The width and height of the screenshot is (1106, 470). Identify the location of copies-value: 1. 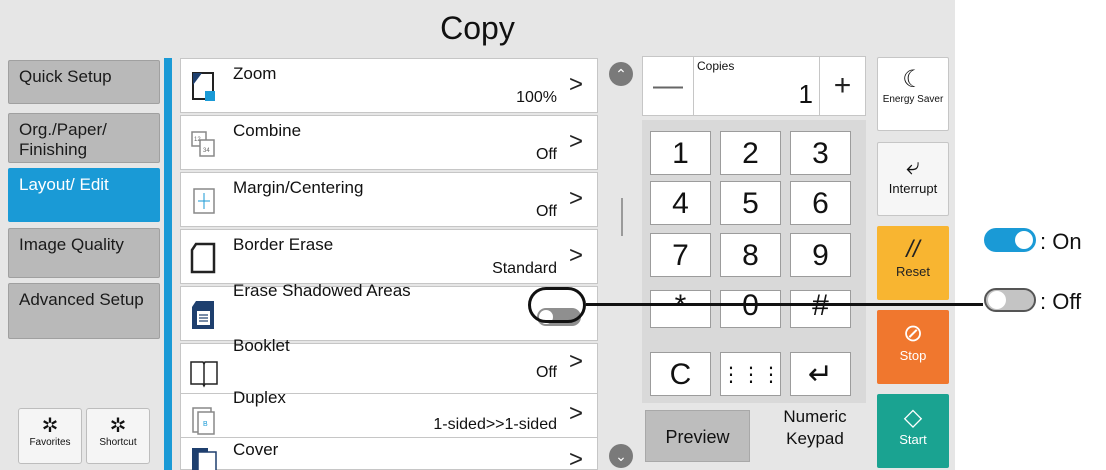
(798, 94).